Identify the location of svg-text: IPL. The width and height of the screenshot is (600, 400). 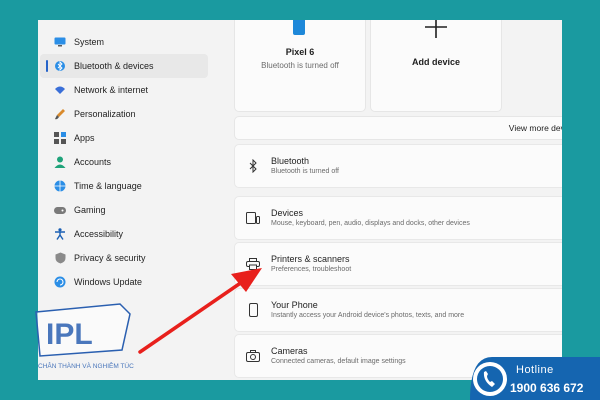
(69, 334).